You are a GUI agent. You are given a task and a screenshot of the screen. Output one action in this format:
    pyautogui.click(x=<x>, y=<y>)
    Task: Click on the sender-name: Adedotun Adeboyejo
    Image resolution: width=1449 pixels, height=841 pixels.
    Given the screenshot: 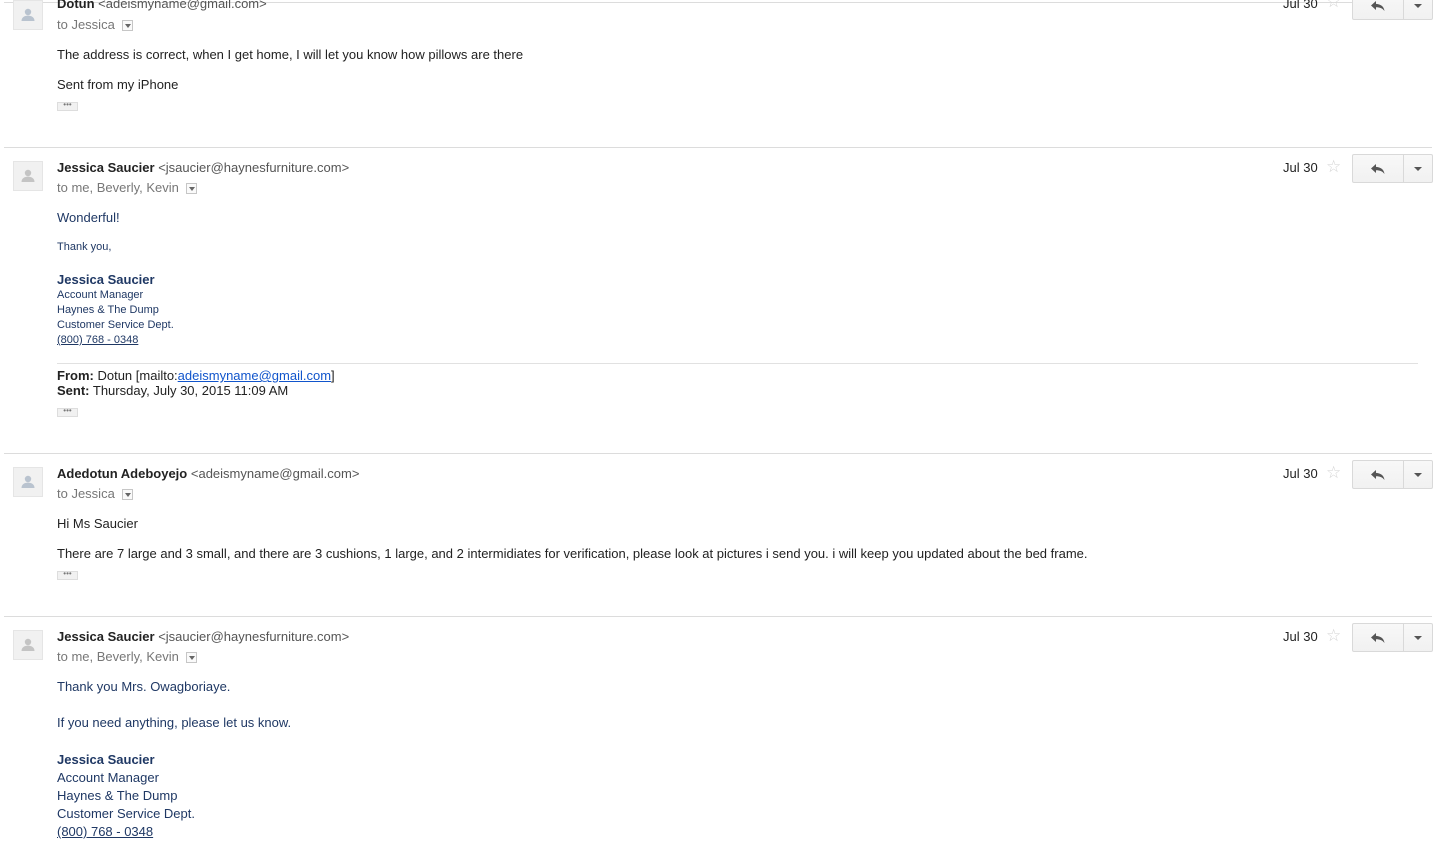 What is the action you would take?
    pyautogui.click(x=122, y=473)
    